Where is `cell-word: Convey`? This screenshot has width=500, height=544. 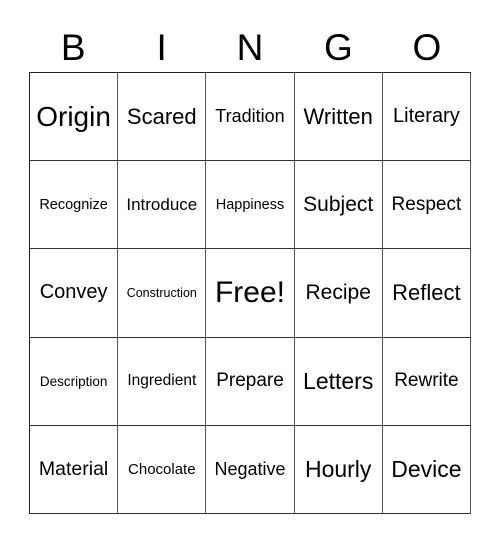 cell-word: Convey is located at coordinates (73, 292).